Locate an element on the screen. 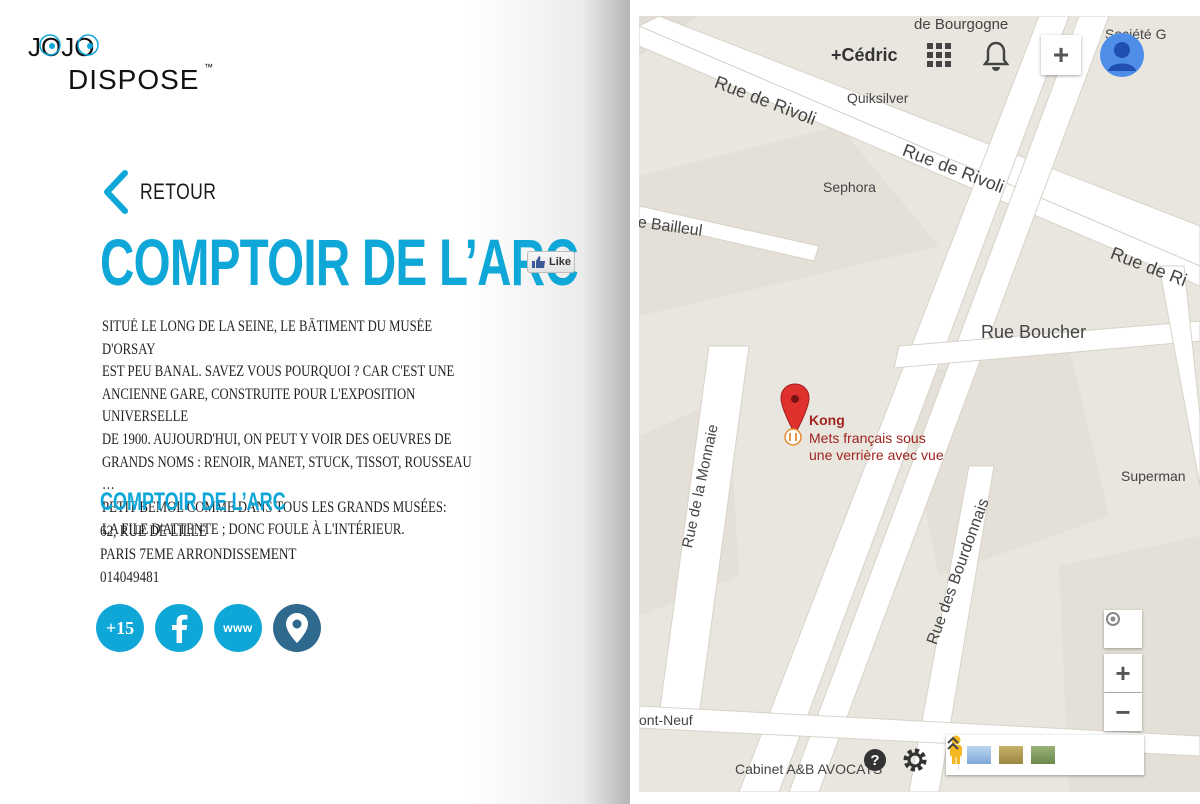  location-button is located at coordinates (297, 628).